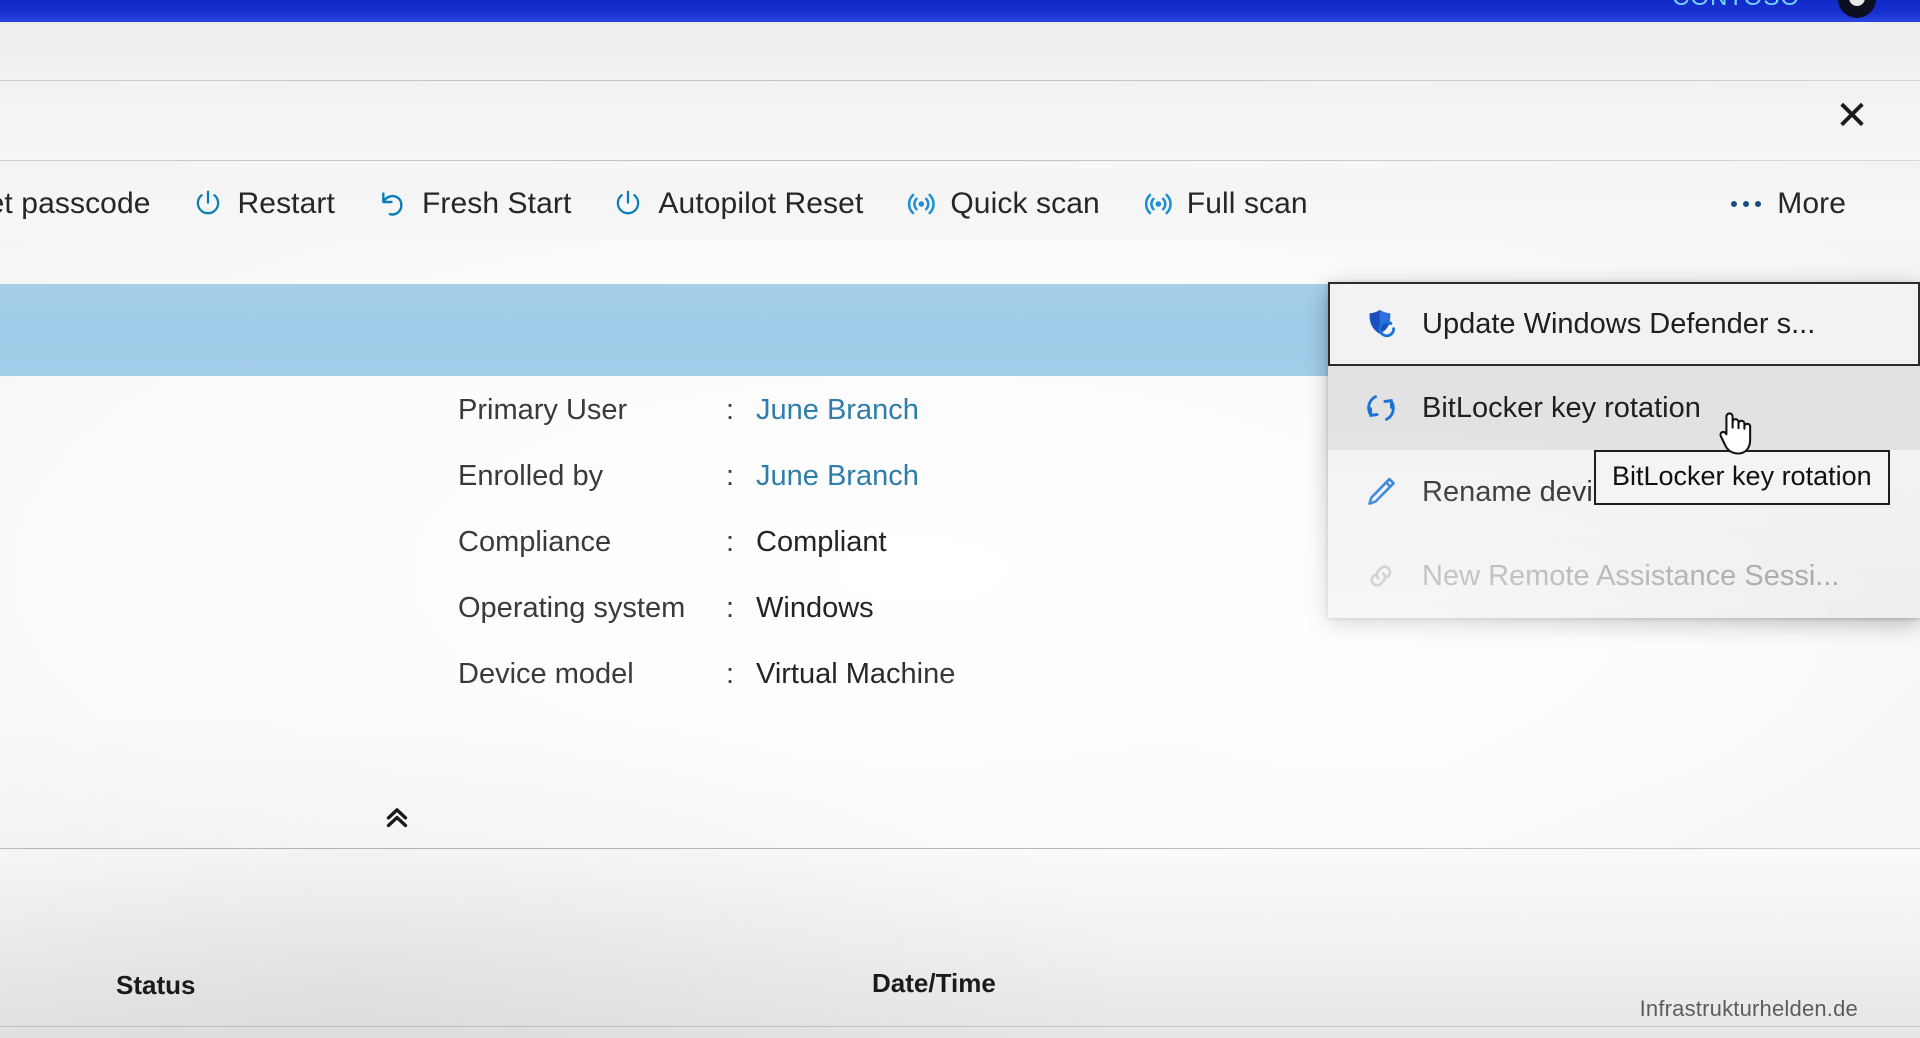 Image resolution: width=1920 pixels, height=1038 pixels. I want to click on detail-value-device-model: Virtual Machine, so click(856, 674).